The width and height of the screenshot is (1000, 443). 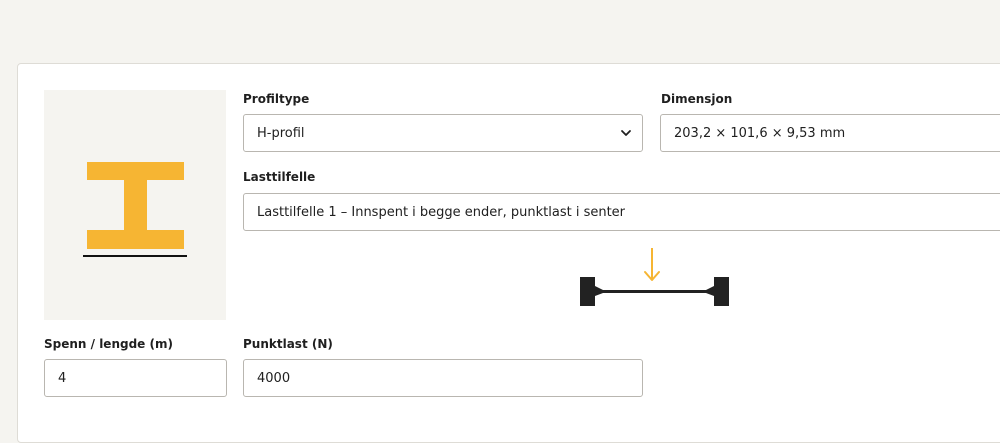 What do you see at coordinates (288, 344) in the screenshot?
I see `point-load-label: Punktlast (N)` at bounding box center [288, 344].